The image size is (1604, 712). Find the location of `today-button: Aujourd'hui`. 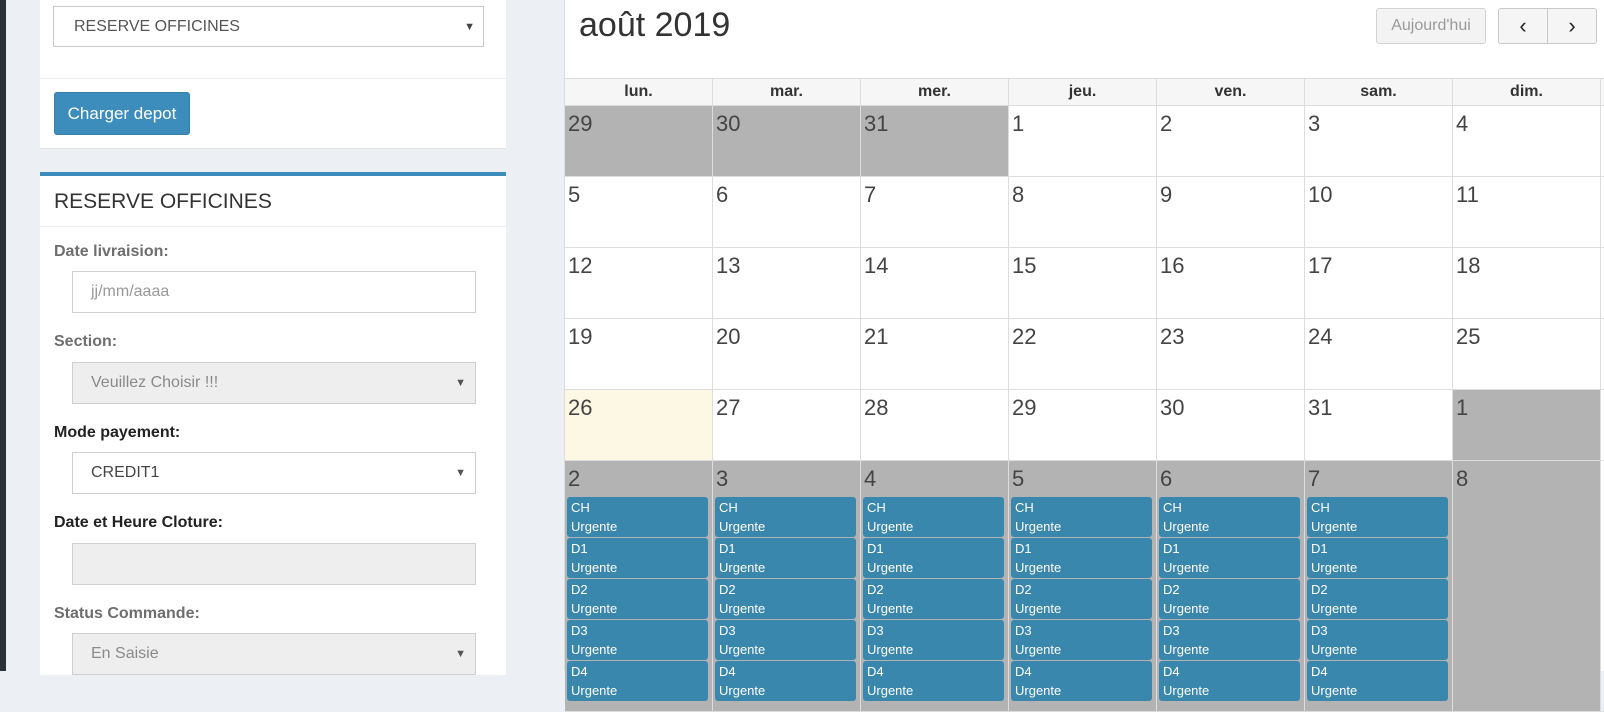

today-button: Aujourd'hui is located at coordinates (1431, 26).